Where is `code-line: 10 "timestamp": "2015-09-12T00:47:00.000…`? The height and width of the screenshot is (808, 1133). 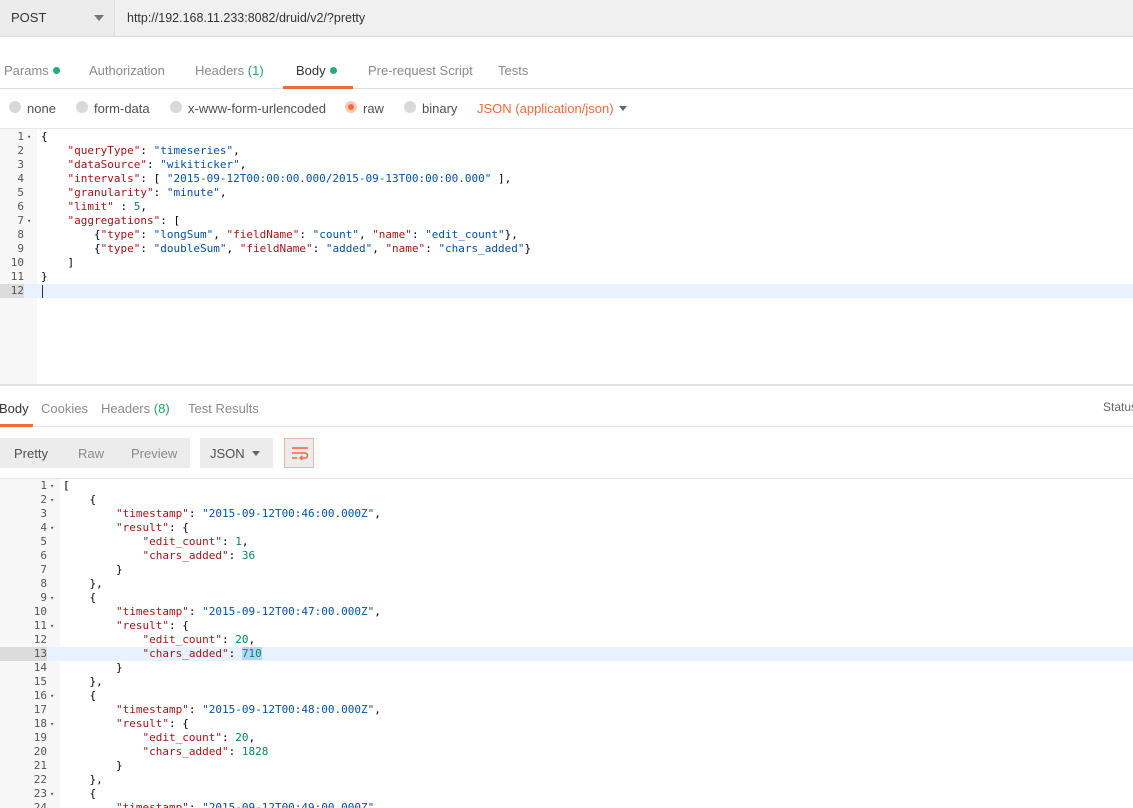
code-line: 10 "timestamp": "2015-09-12T00:47:00.000… is located at coordinates (566, 612).